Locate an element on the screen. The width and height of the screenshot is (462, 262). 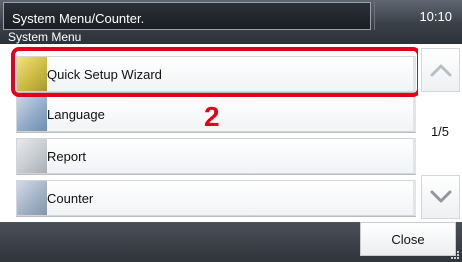
clock: 10:10 is located at coordinates (435, 16).